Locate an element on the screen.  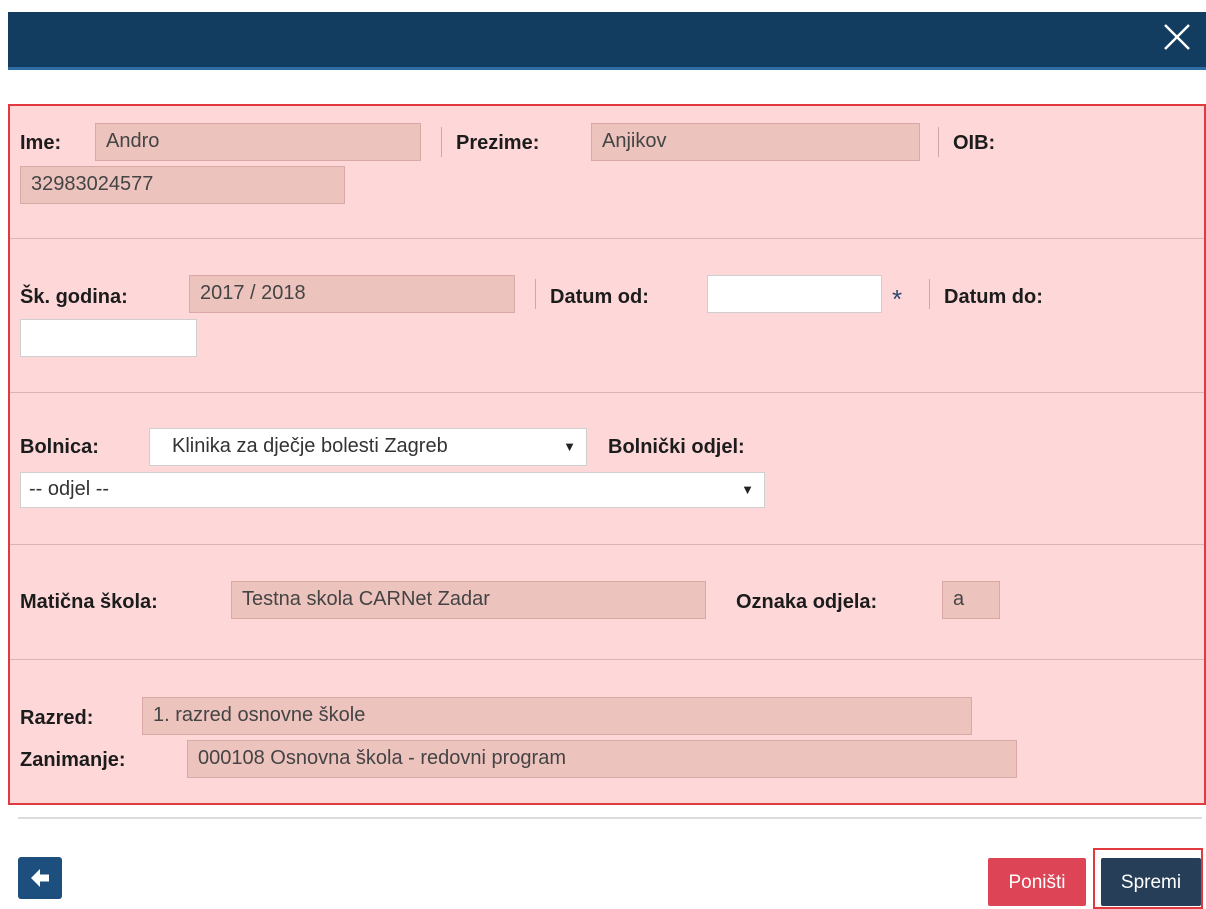
arrow-left-icon is located at coordinates (40, 878).